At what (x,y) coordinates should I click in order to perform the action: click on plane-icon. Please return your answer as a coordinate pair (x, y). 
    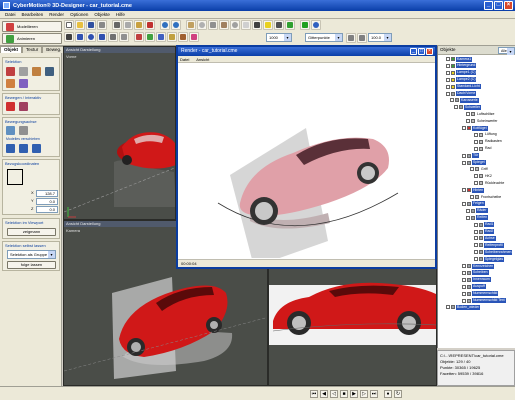
    Looking at the image, I should click on (246, 25).